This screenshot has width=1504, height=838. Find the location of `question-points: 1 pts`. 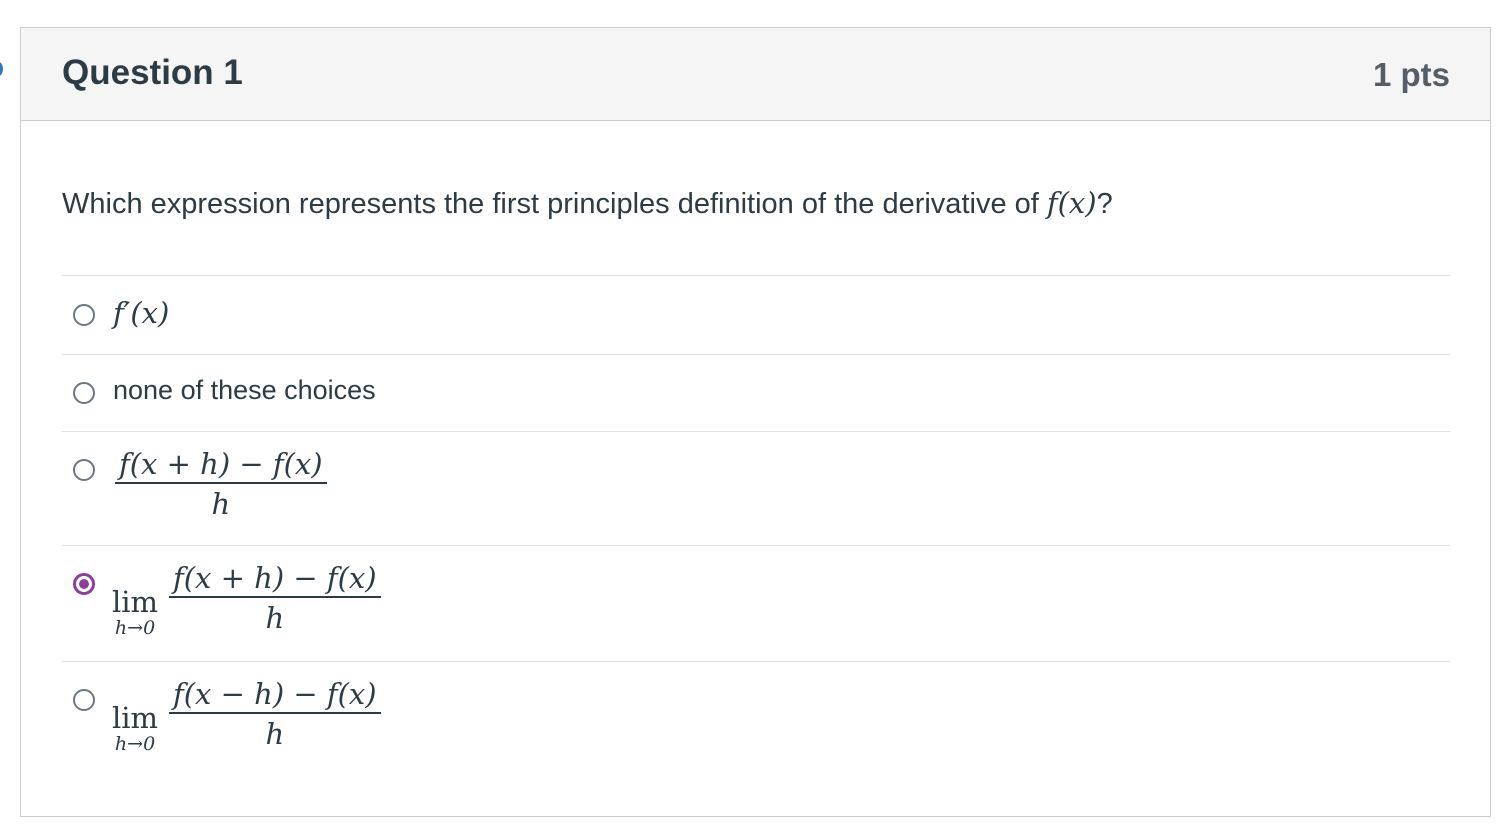

question-points: 1 pts is located at coordinates (1411, 74).